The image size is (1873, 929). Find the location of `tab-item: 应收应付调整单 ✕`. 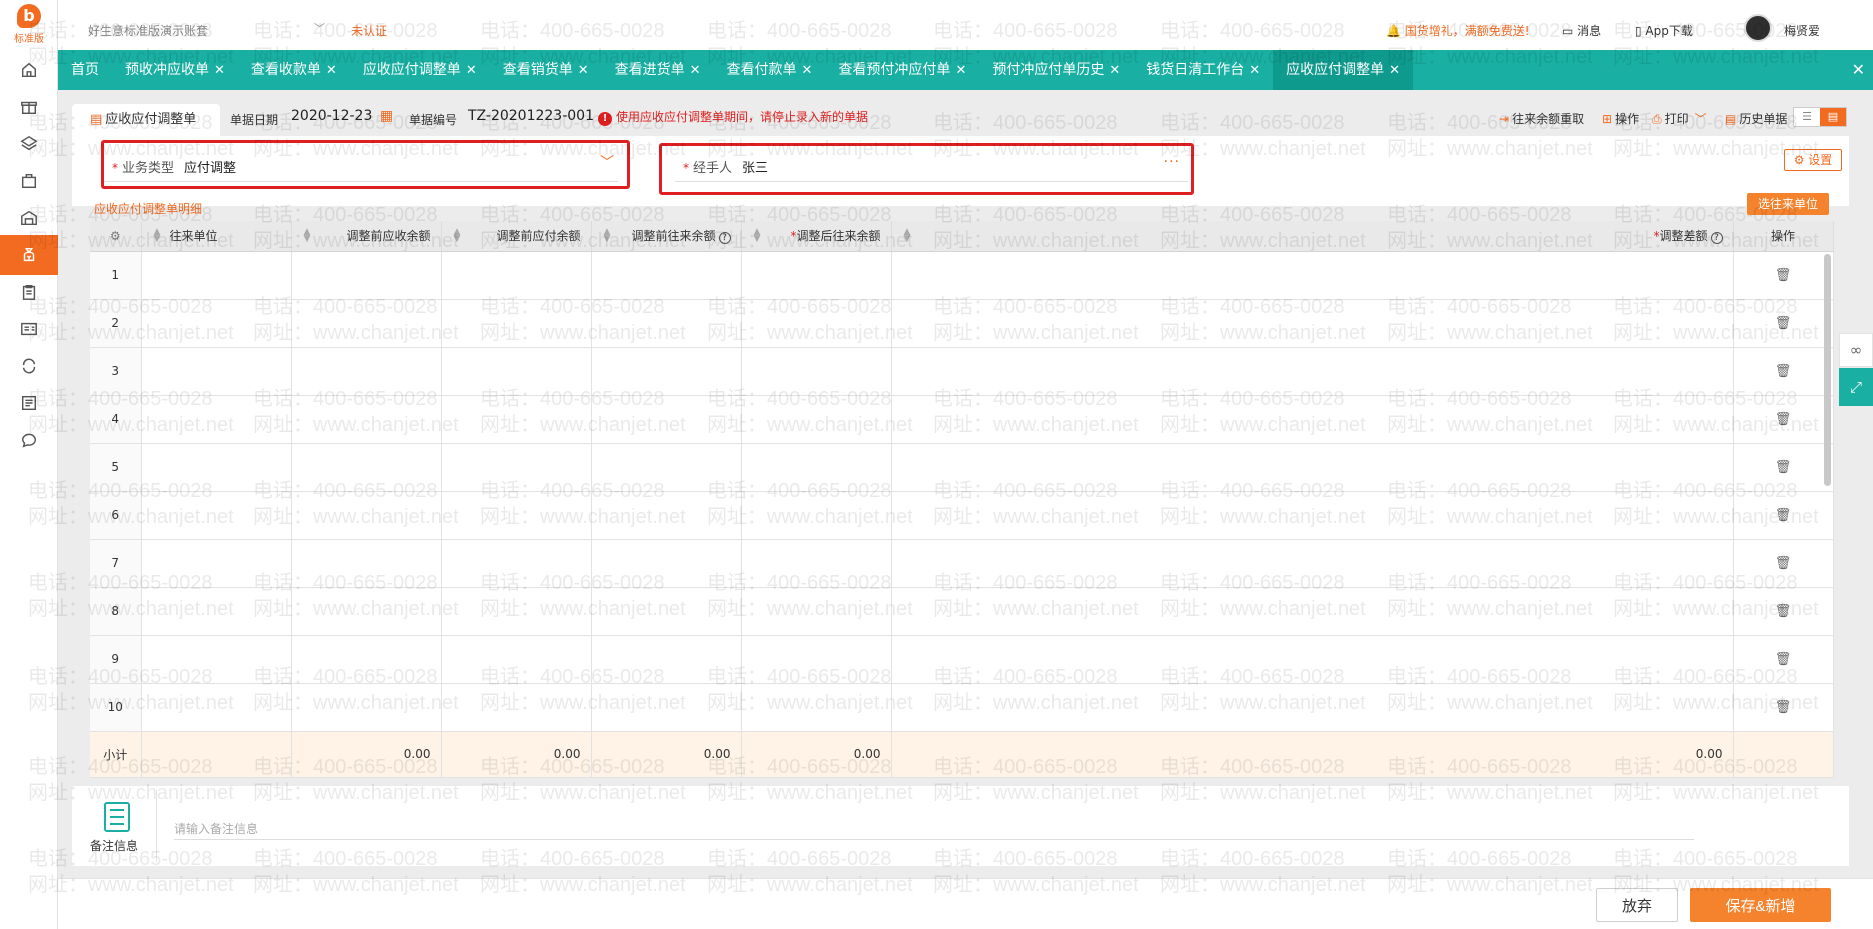

tab-item: 应收应付调整单 ✕ is located at coordinates (1343, 70).